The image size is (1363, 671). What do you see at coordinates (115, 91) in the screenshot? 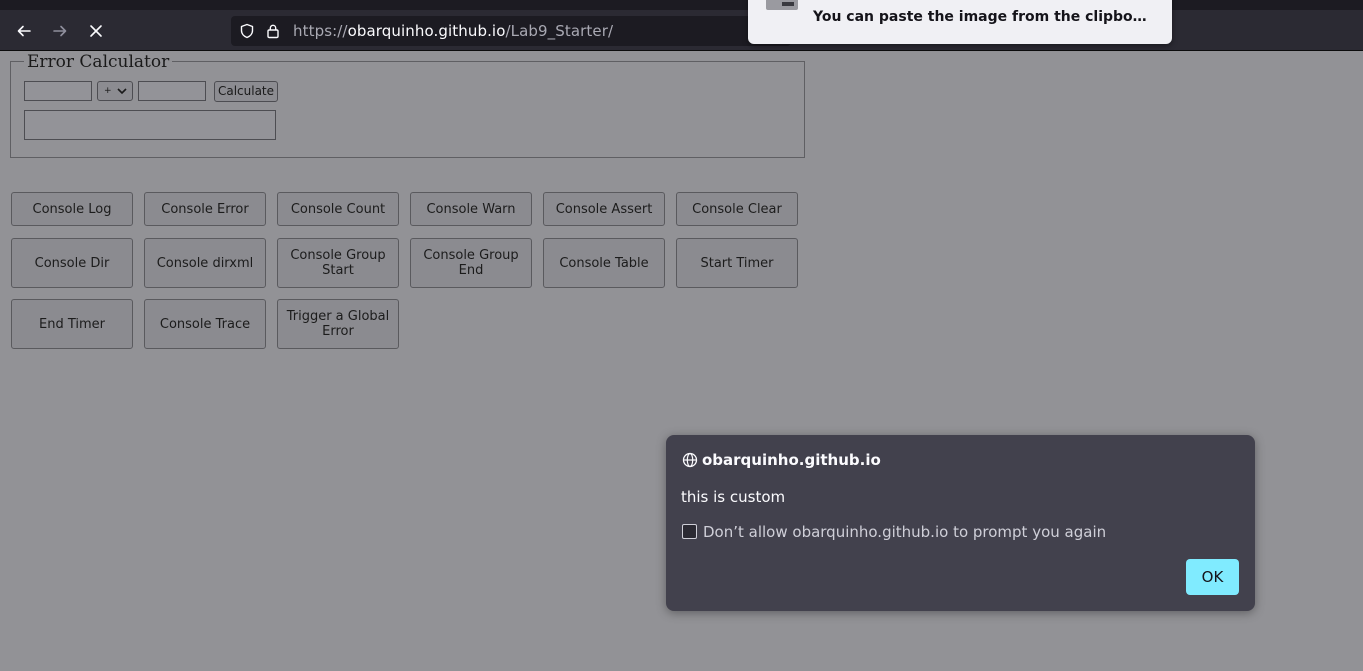
I see `operator-select: +` at bounding box center [115, 91].